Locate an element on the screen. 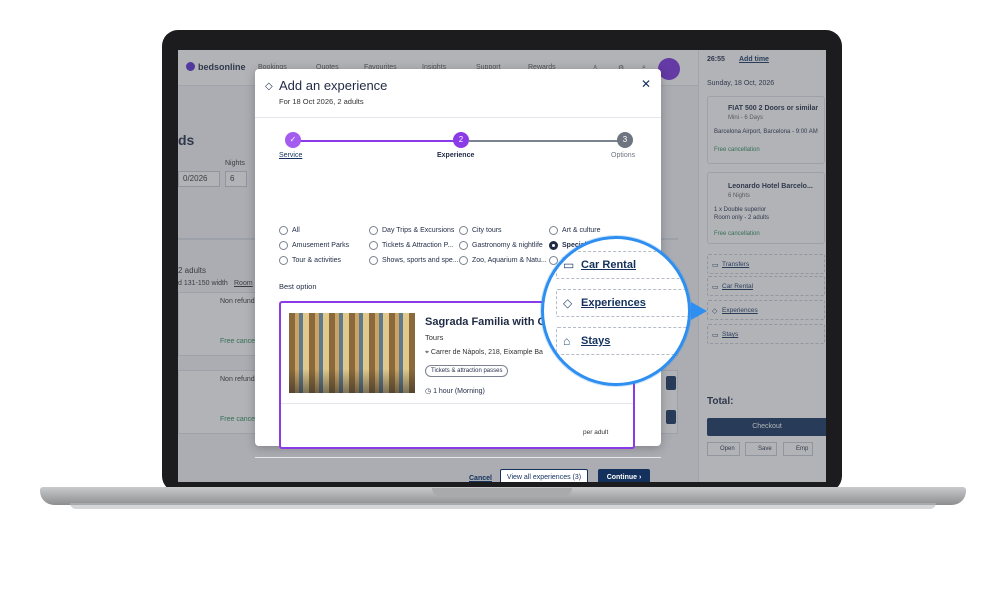  modal-title: Add an experience is located at coordinates (333, 85).